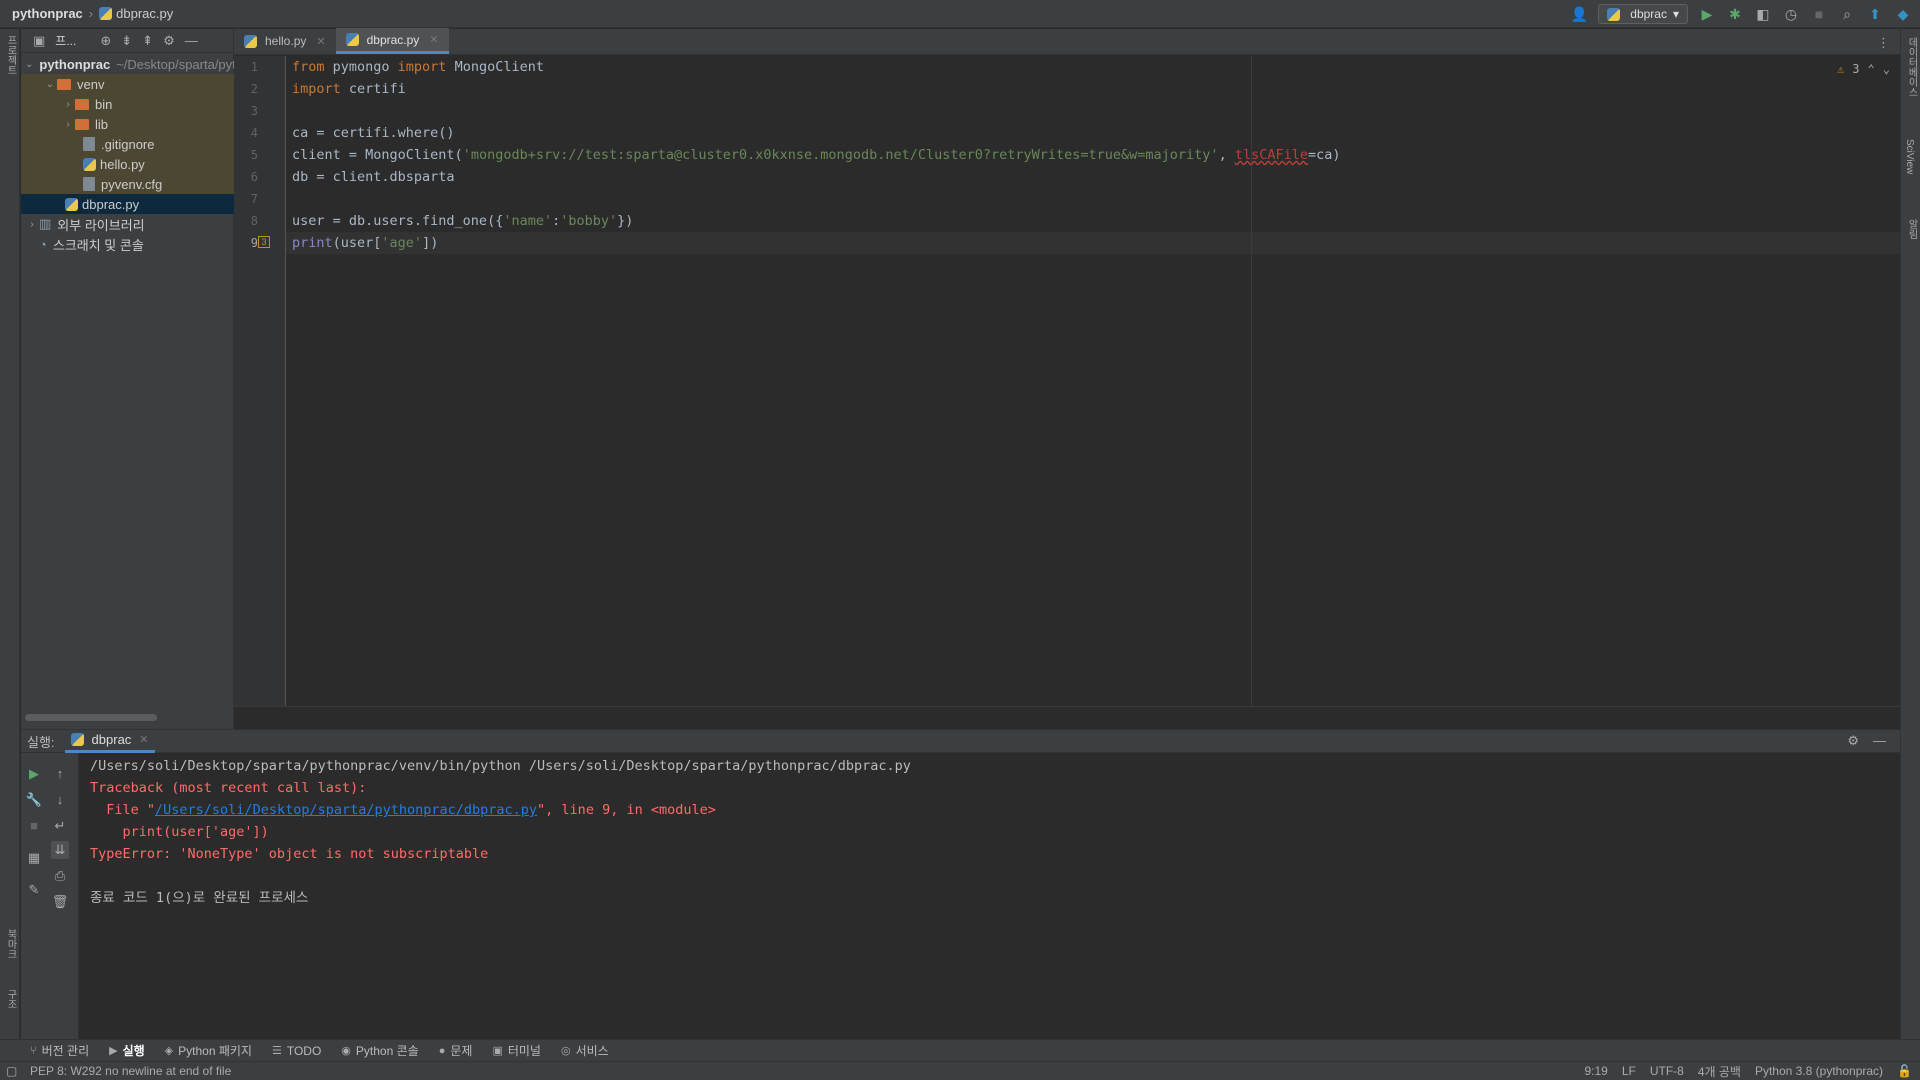 The width and height of the screenshot is (1920, 1080). What do you see at coordinates (41, 742) in the screenshot?
I see `run-panel-label: 실행:` at bounding box center [41, 742].